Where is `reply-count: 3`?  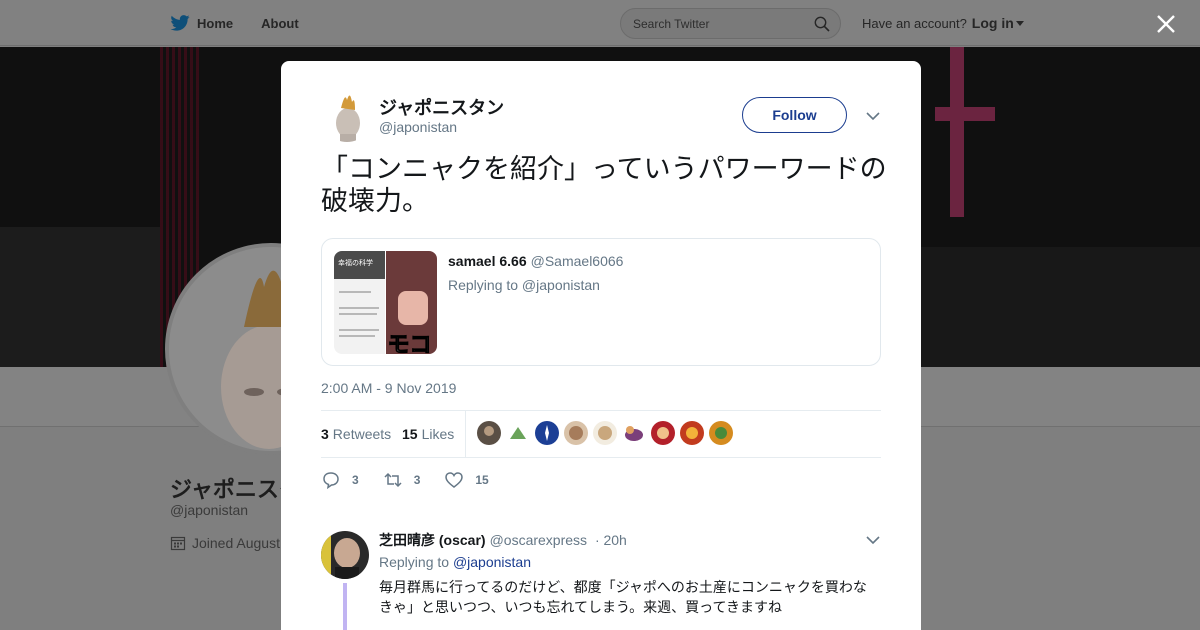 reply-count: 3 is located at coordinates (355, 480).